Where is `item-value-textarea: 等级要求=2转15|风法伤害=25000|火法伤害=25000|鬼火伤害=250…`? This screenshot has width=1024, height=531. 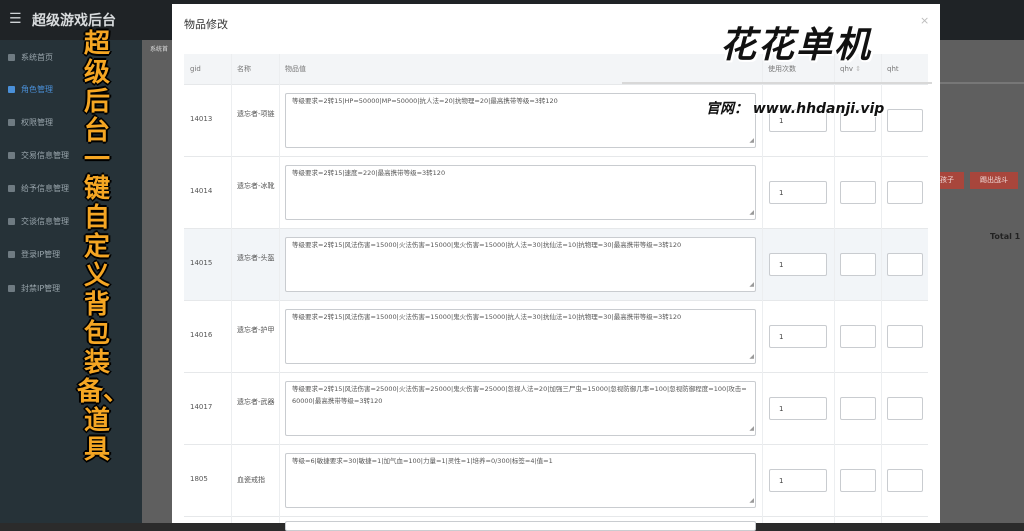
item-value-textarea: 等级要求=2转15|风法伤害=25000|火法伤害=25000|鬼火伤害=250… is located at coordinates (520, 408).